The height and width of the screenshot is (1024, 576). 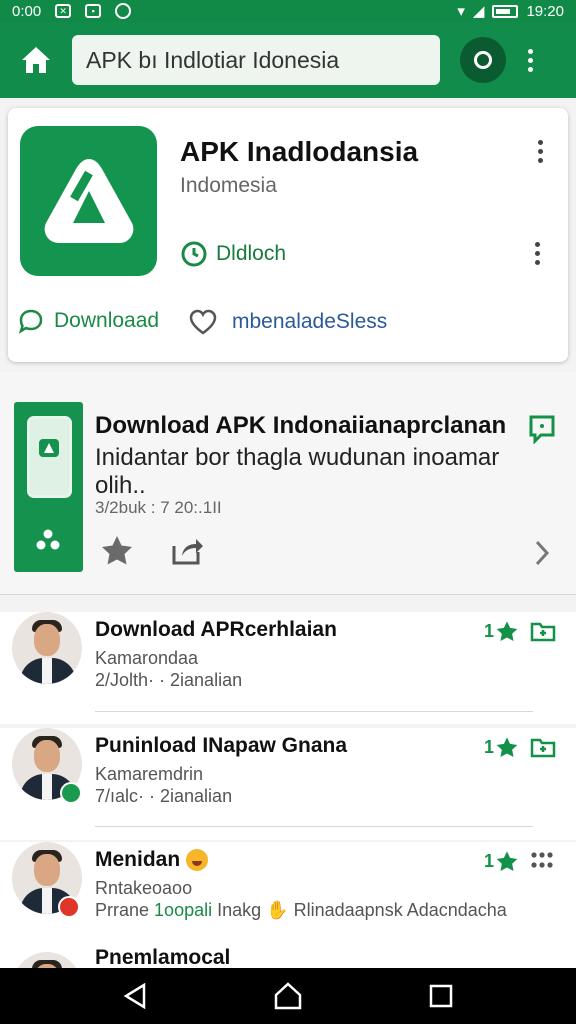 What do you see at coordinates (299, 151) in the screenshot?
I see `app-title: APK Inadlodansia` at bounding box center [299, 151].